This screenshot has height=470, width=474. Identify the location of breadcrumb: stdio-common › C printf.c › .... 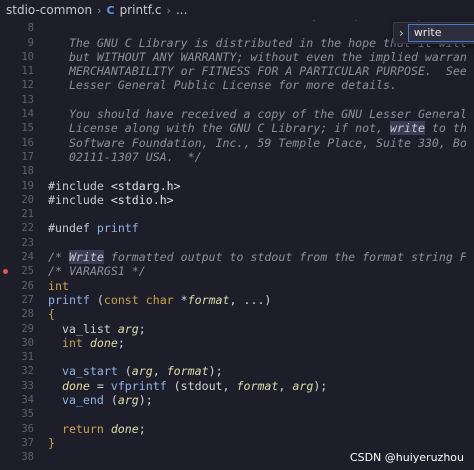
(237, 10).